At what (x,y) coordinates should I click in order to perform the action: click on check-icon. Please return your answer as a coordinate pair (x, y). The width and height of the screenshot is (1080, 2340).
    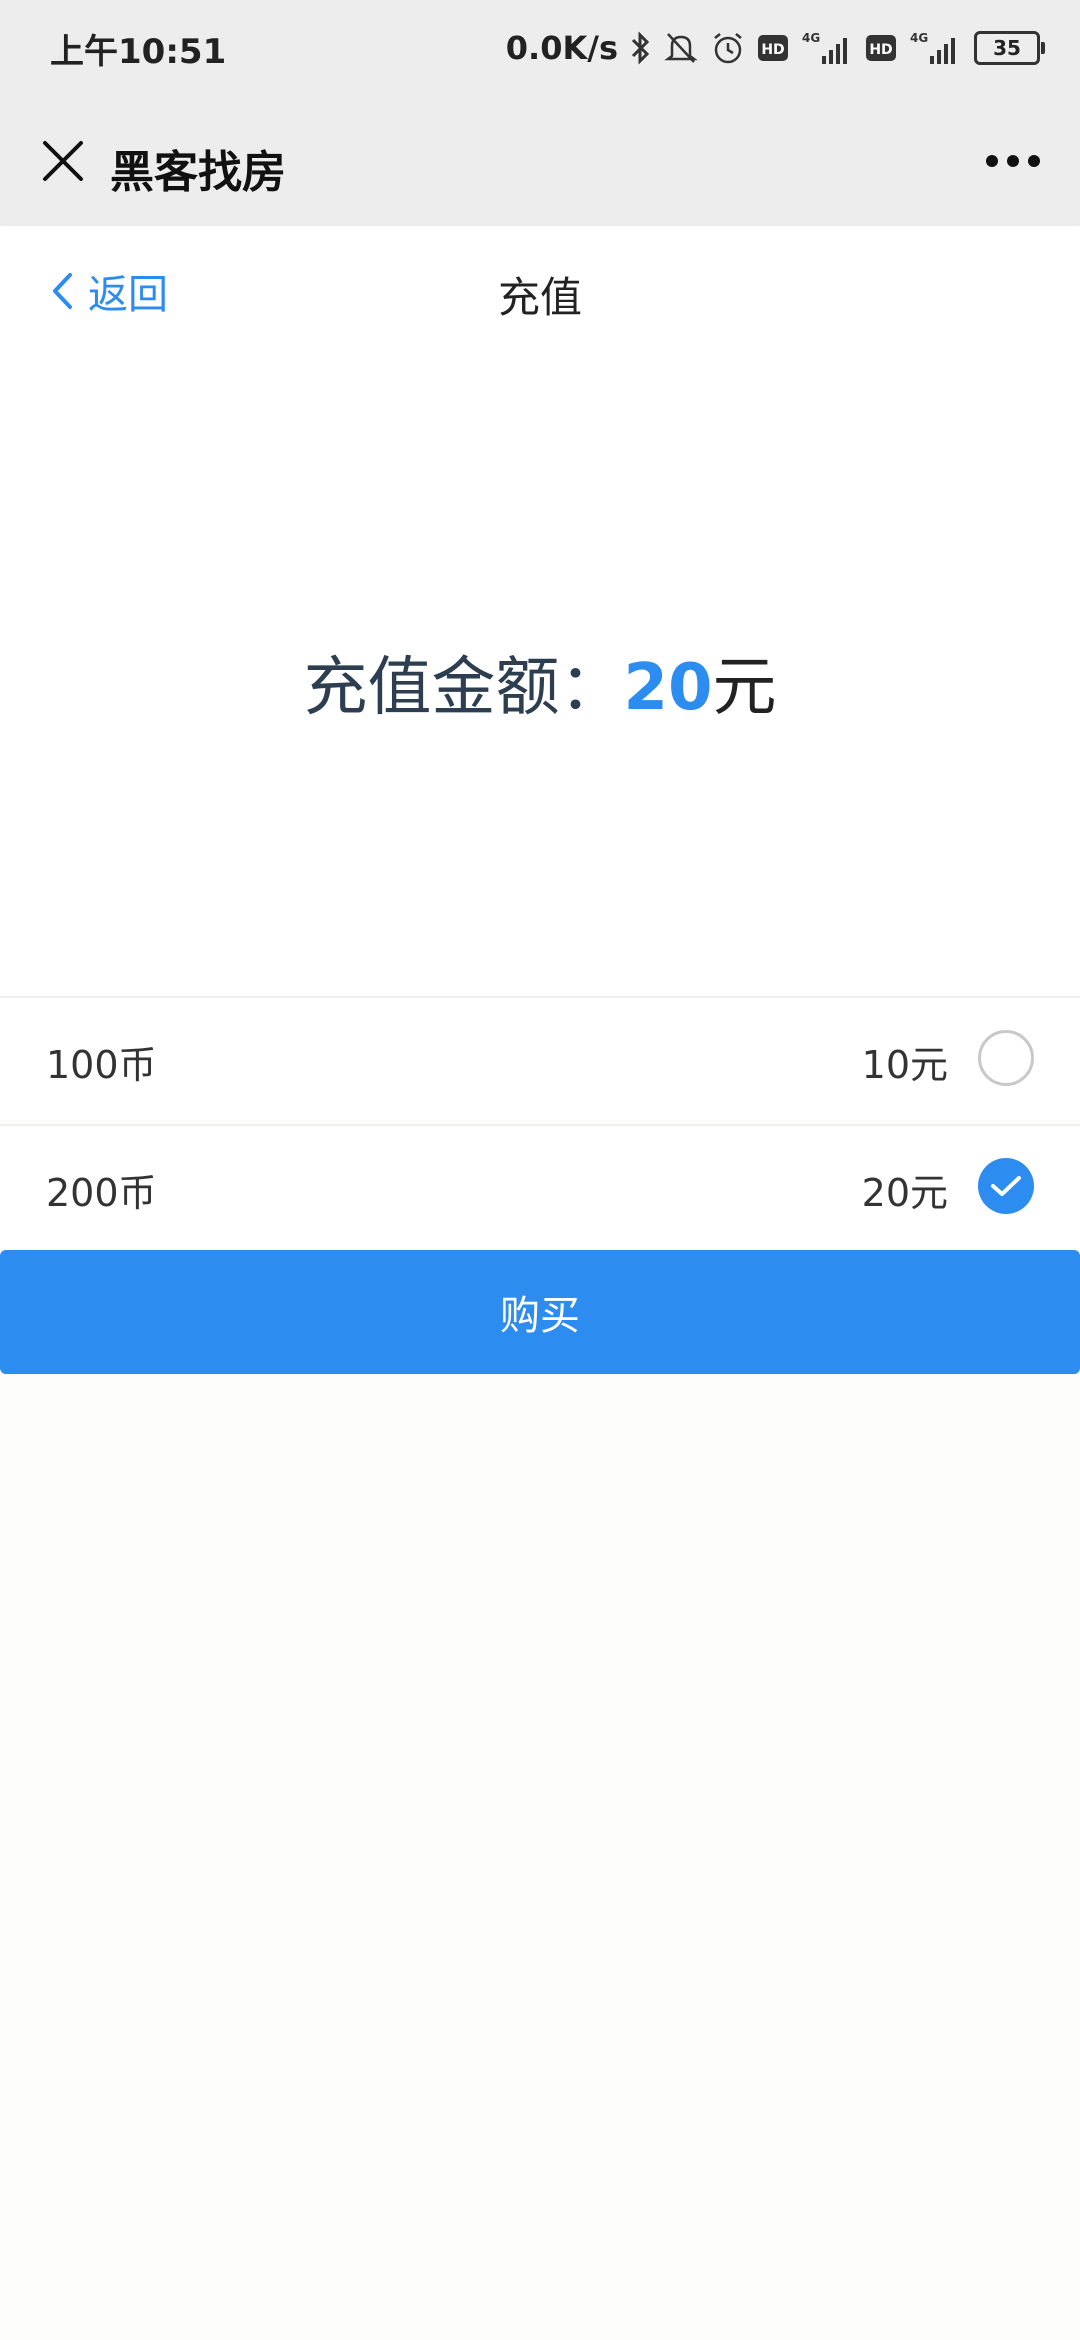
    Looking at the image, I should click on (1006, 1186).